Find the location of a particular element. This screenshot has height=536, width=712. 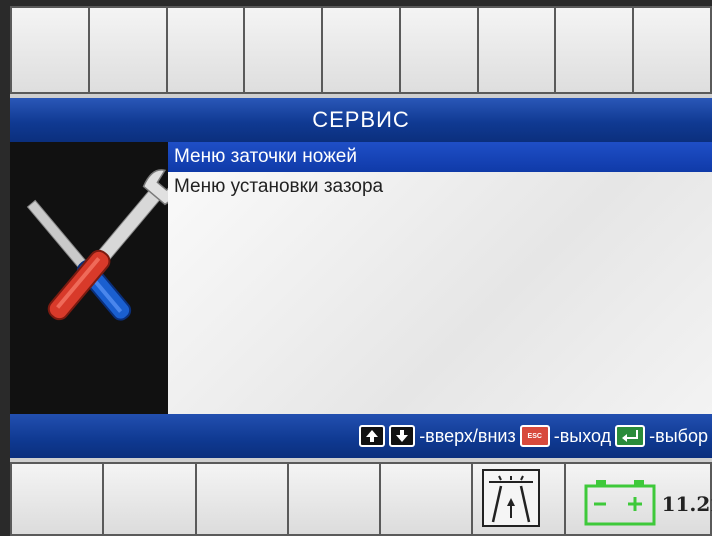

page-title: СЕРВИС is located at coordinates (361, 119).